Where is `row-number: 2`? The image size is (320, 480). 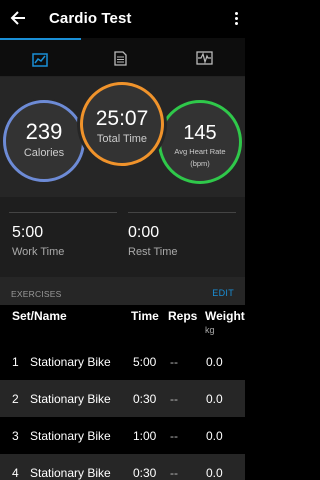
row-number: 2 is located at coordinates (15, 399).